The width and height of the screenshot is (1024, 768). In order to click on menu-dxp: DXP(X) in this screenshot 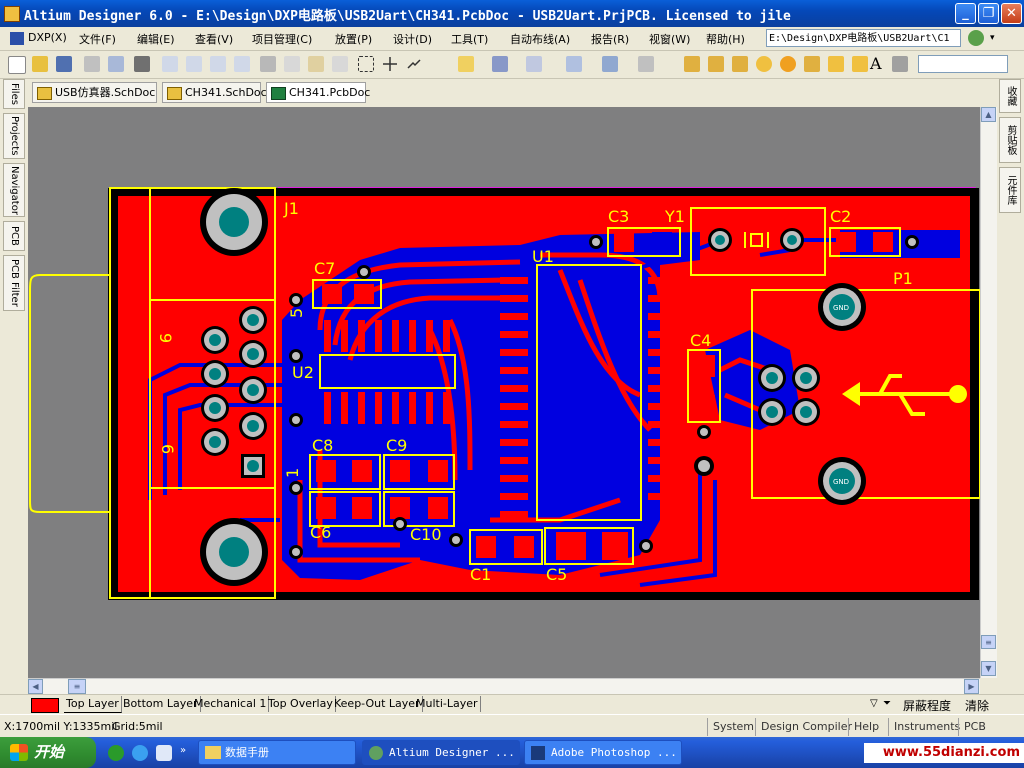, I will do `click(47, 37)`.